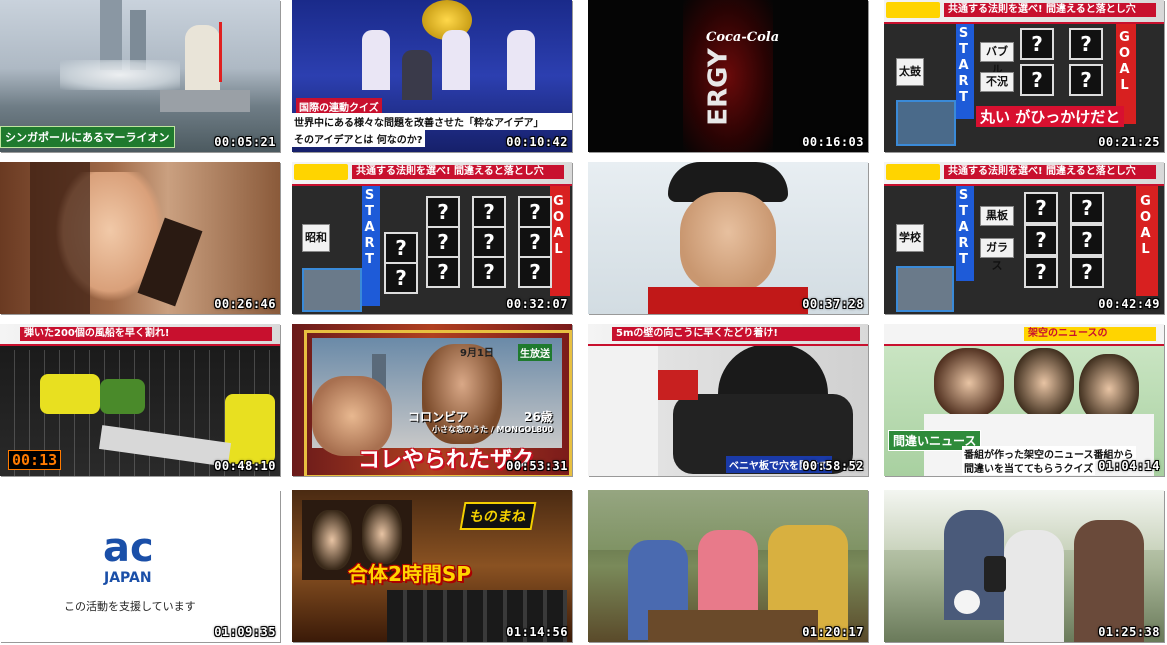 The height and width of the screenshot is (645, 1167). What do you see at coordinates (535, 352) in the screenshot?
I see `tag: 生放送` at bounding box center [535, 352].